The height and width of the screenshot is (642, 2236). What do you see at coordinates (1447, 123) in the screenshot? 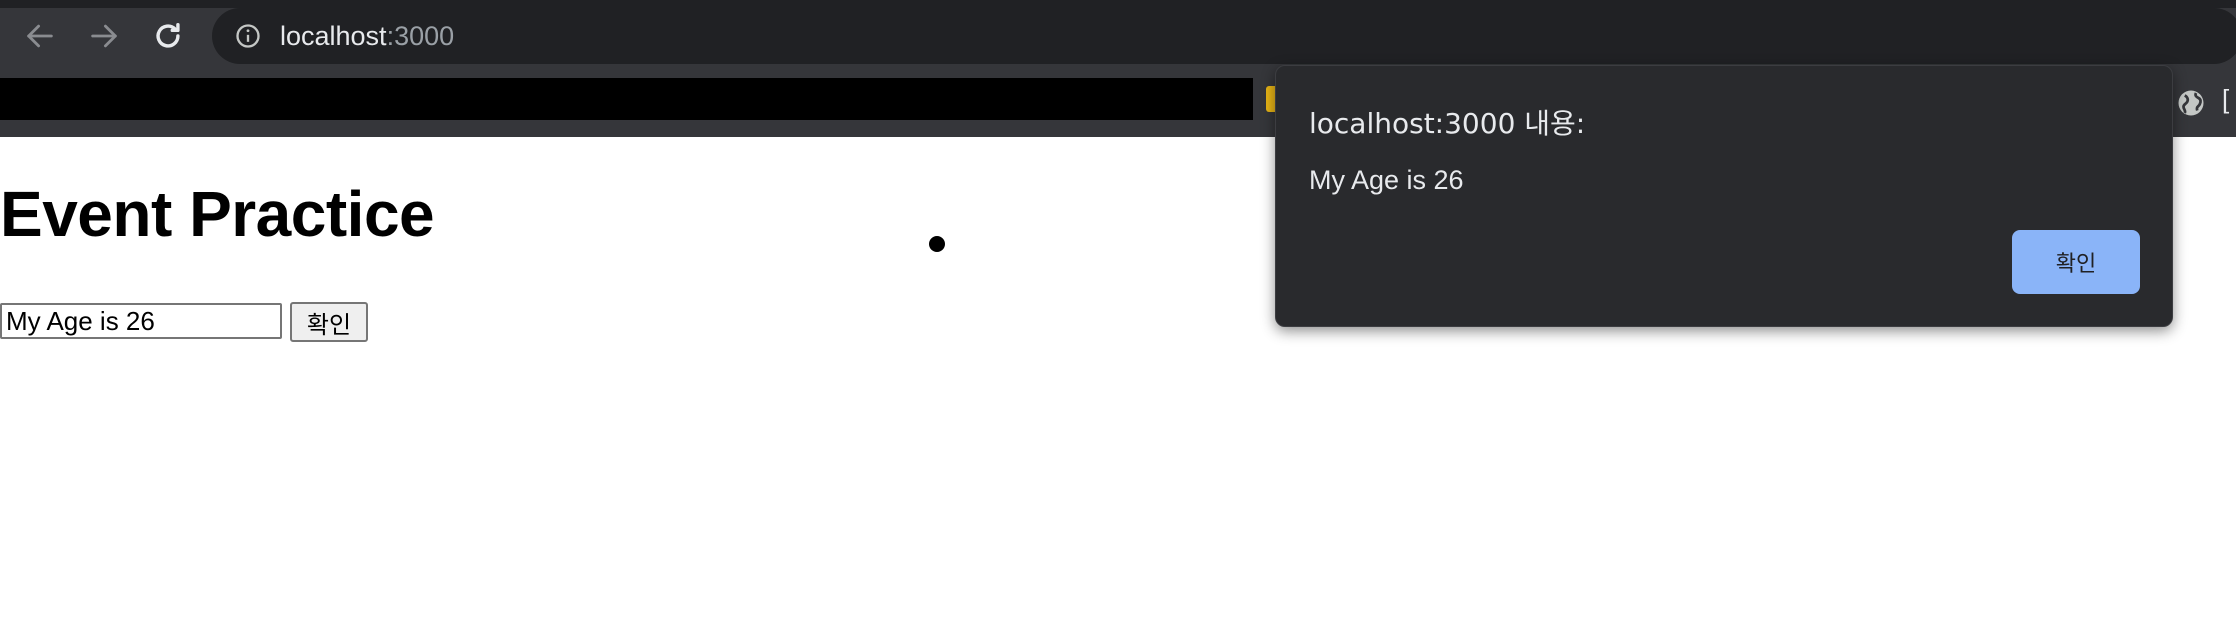
I see `alert-title: localhost:3000 내용:` at bounding box center [1447, 123].